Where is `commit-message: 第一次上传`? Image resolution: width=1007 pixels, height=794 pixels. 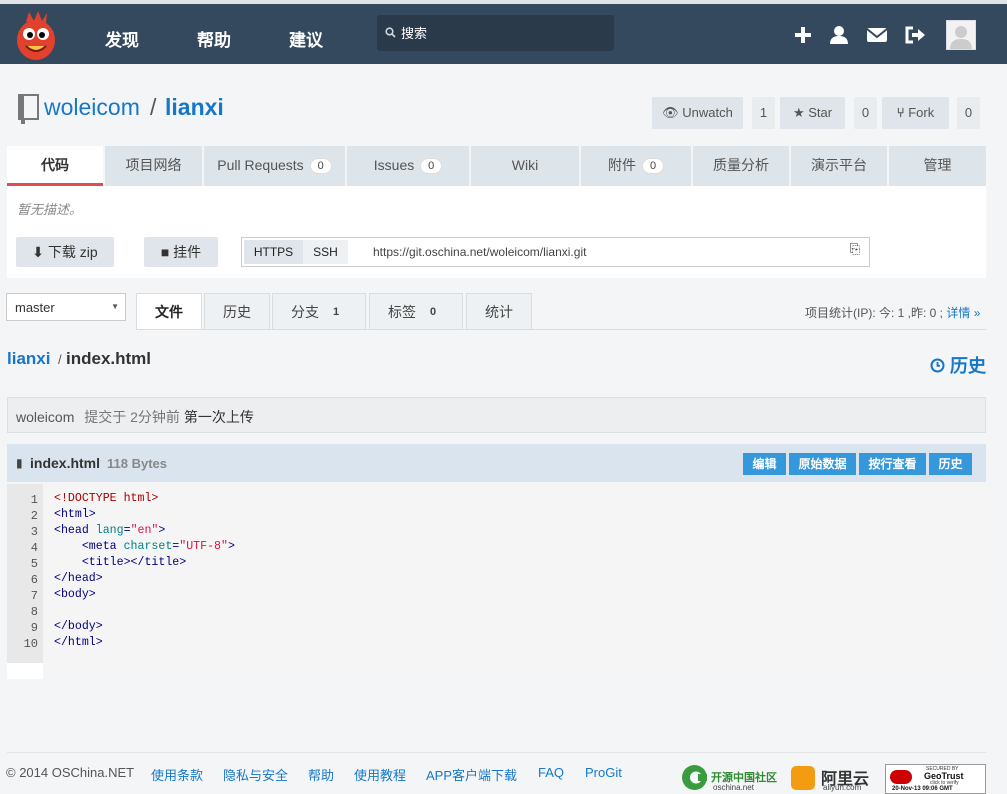 commit-message: 第一次上传 is located at coordinates (219, 417).